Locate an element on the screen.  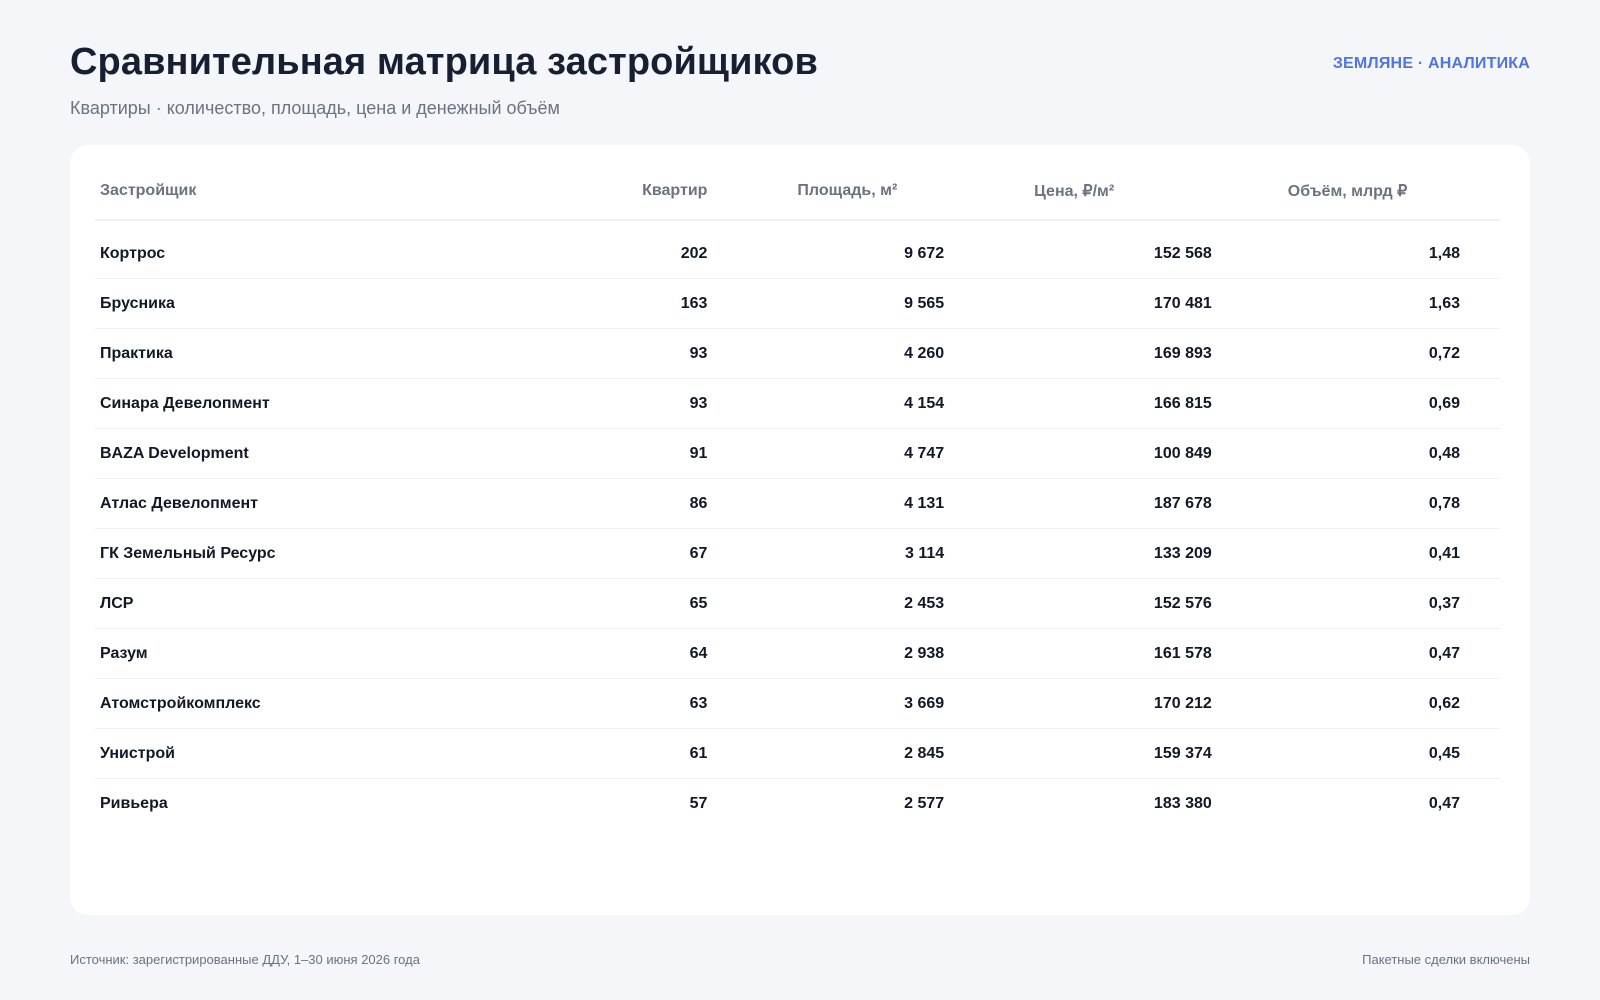
cell-developer: Синара Девелопмент is located at coordinates (298, 403).